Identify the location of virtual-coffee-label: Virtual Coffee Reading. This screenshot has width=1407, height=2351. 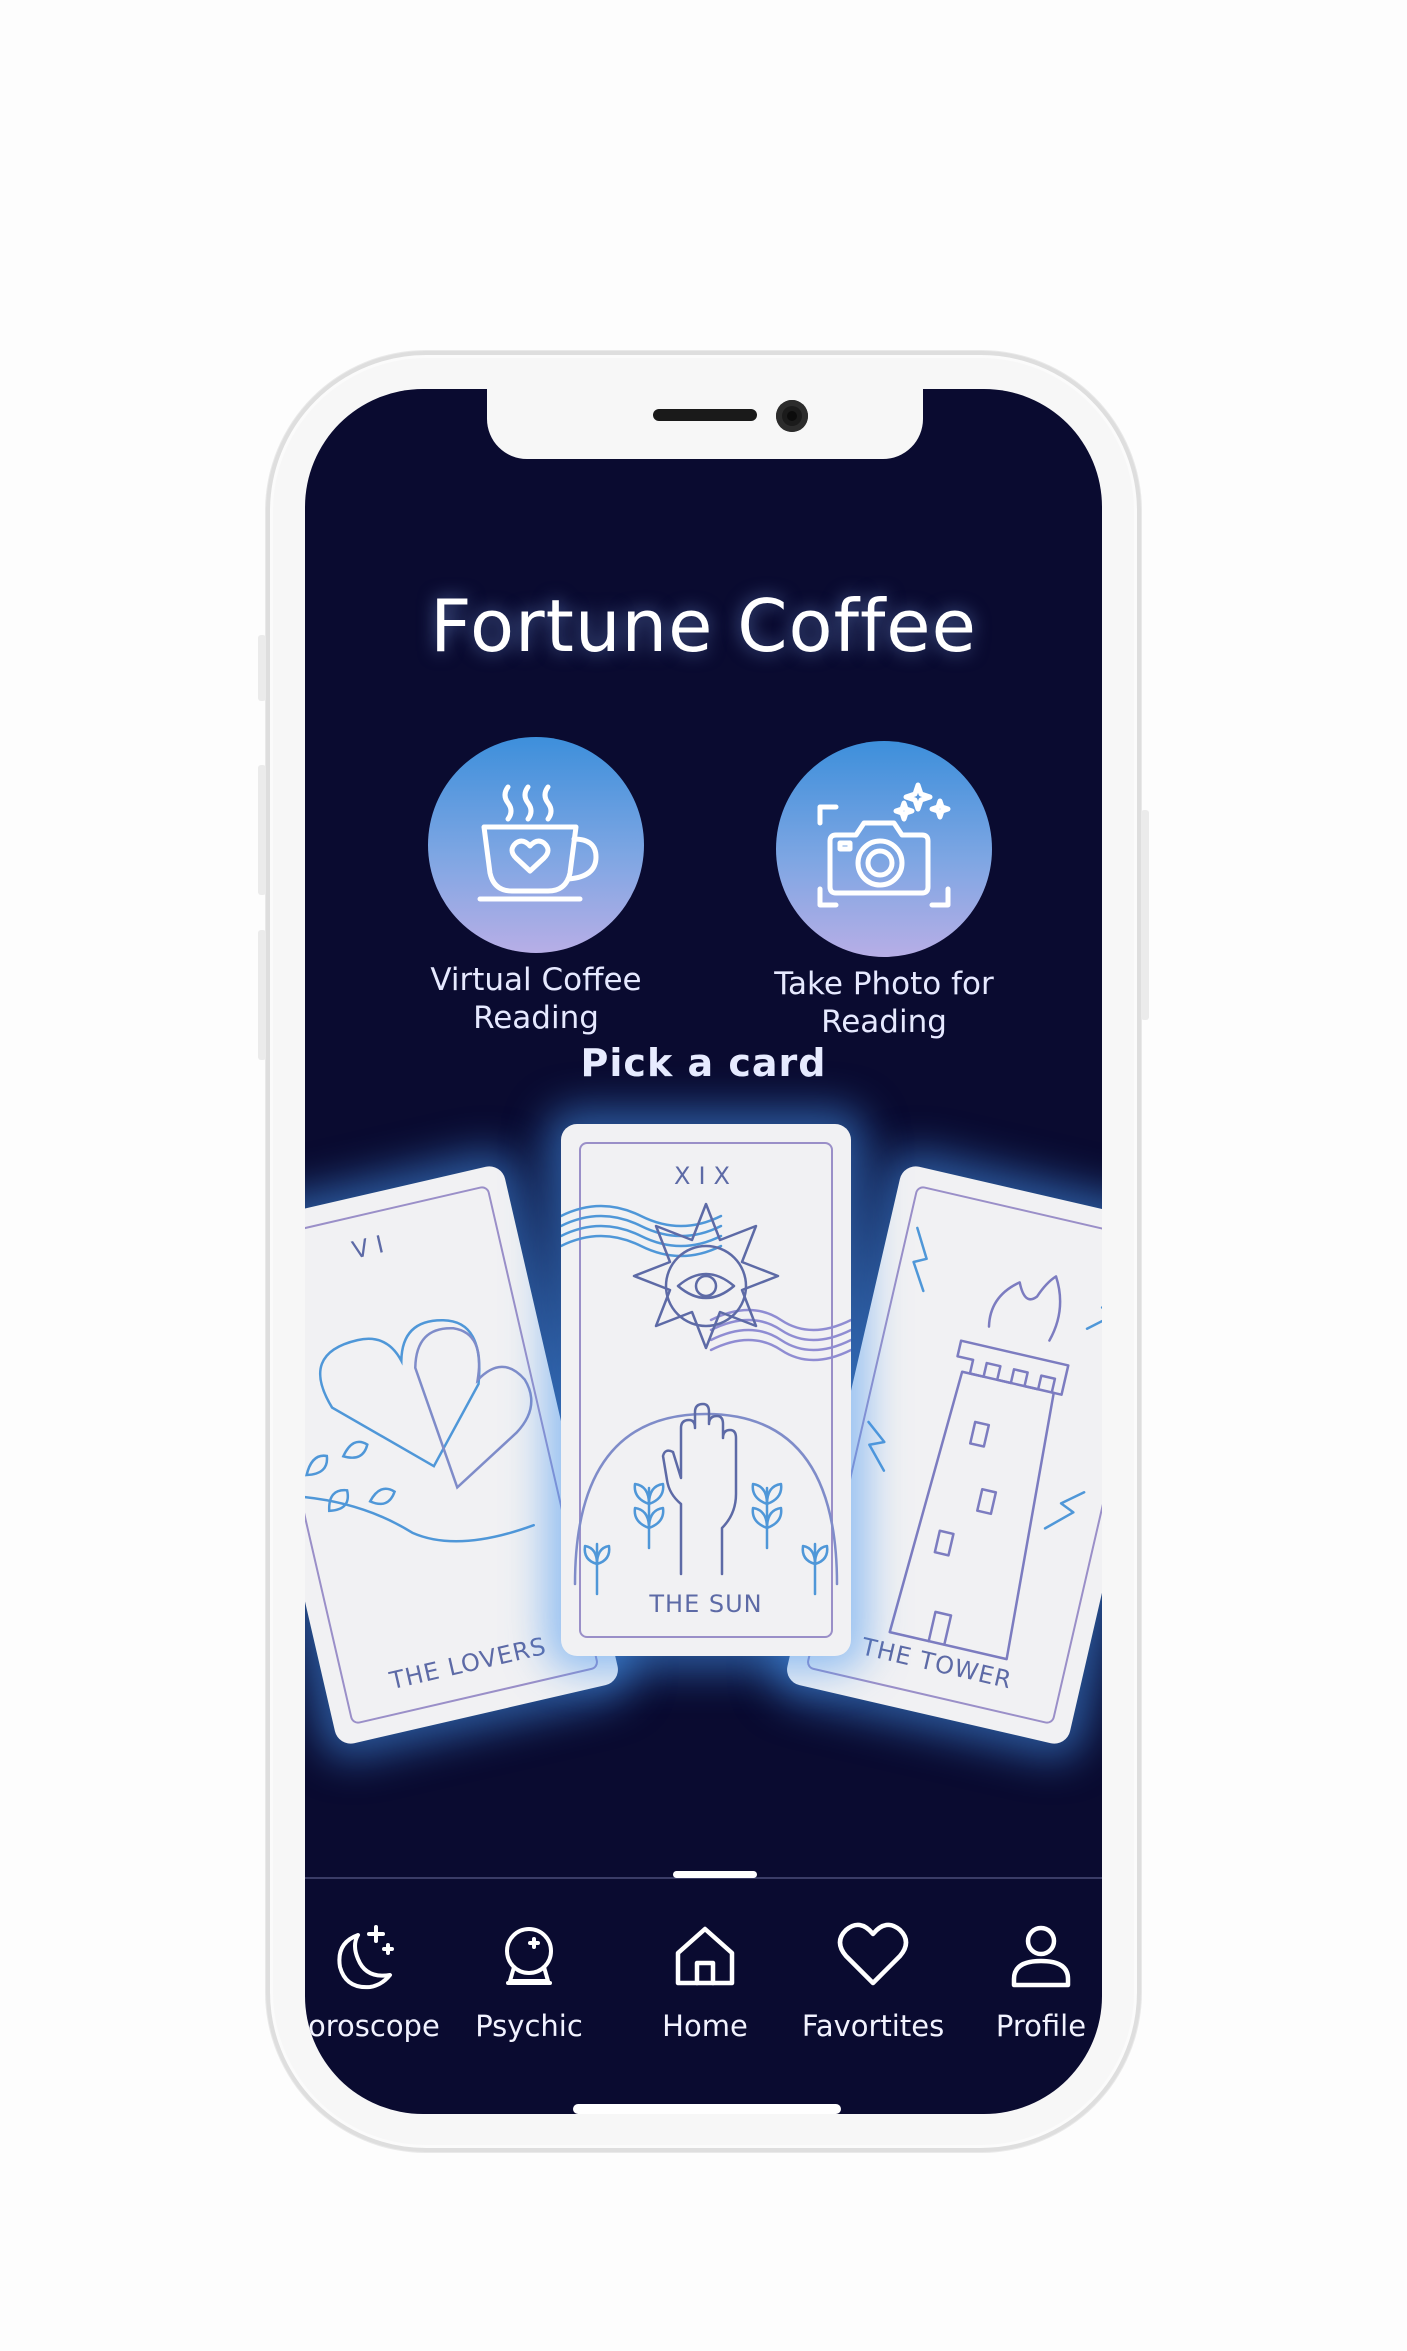
(536, 999).